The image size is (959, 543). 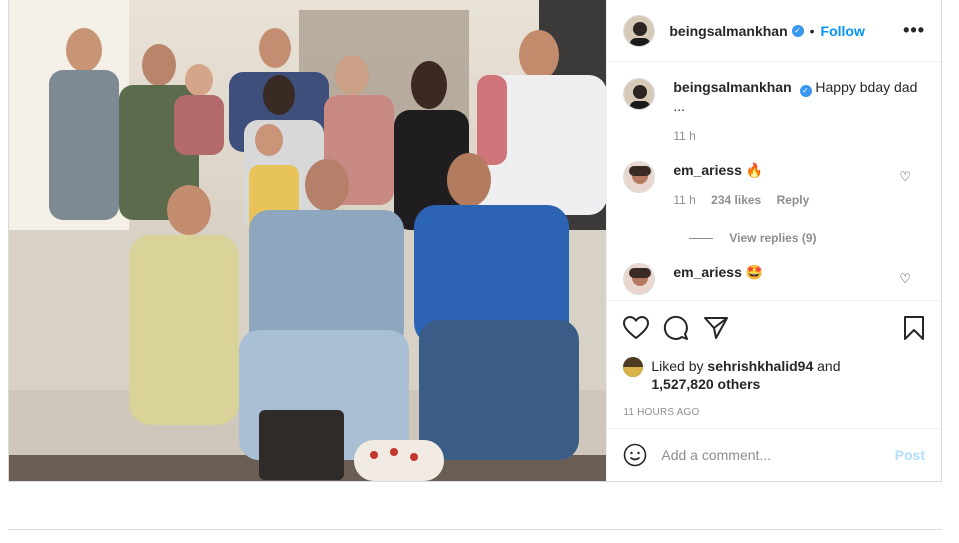 What do you see at coordinates (914, 30) in the screenshot?
I see `more-options-icon: •••` at bounding box center [914, 30].